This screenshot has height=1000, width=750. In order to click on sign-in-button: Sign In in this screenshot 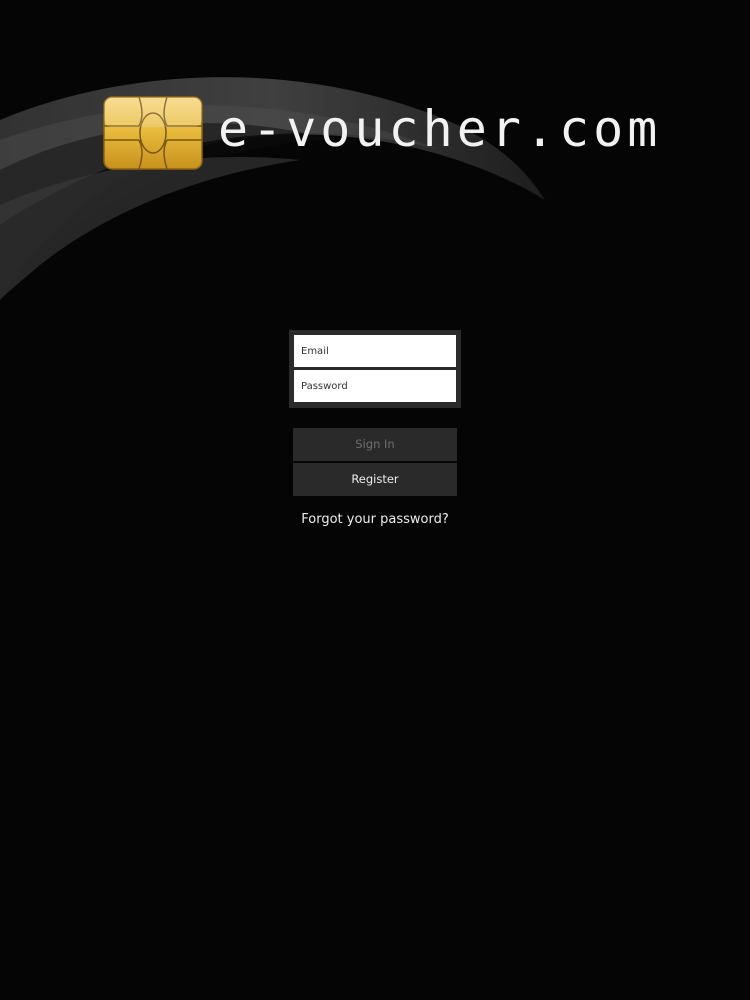, I will do `click(375, 444)`.